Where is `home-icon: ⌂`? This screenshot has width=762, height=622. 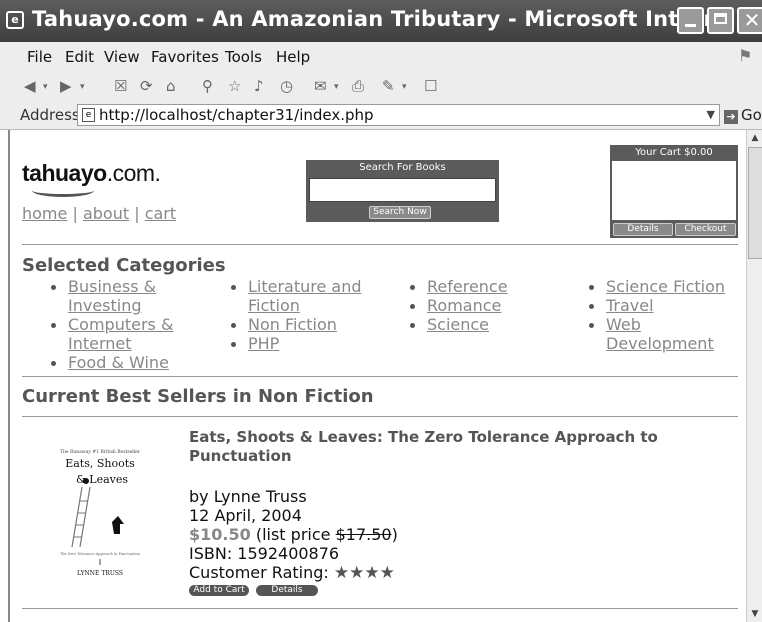 home-icon: ⌂ is located at coordinates (171, 86).